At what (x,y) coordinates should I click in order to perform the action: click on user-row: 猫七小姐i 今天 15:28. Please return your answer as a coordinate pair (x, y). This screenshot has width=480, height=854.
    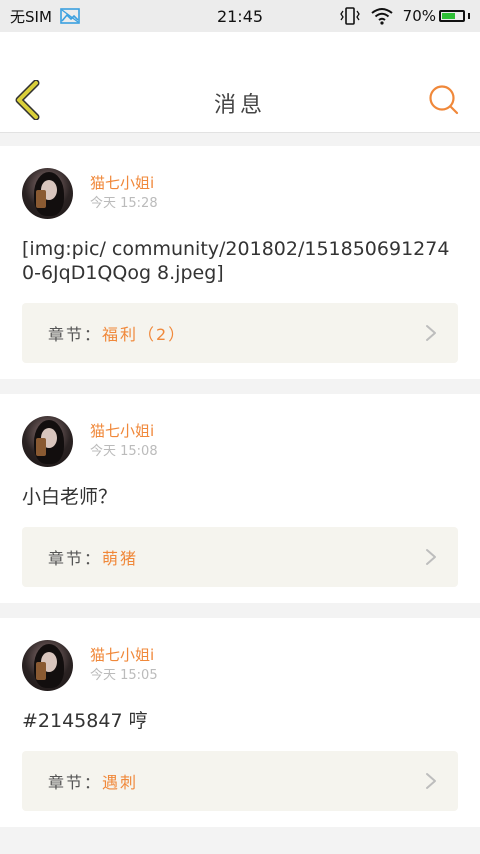
    Looking at the image, I should click on (240, 193).